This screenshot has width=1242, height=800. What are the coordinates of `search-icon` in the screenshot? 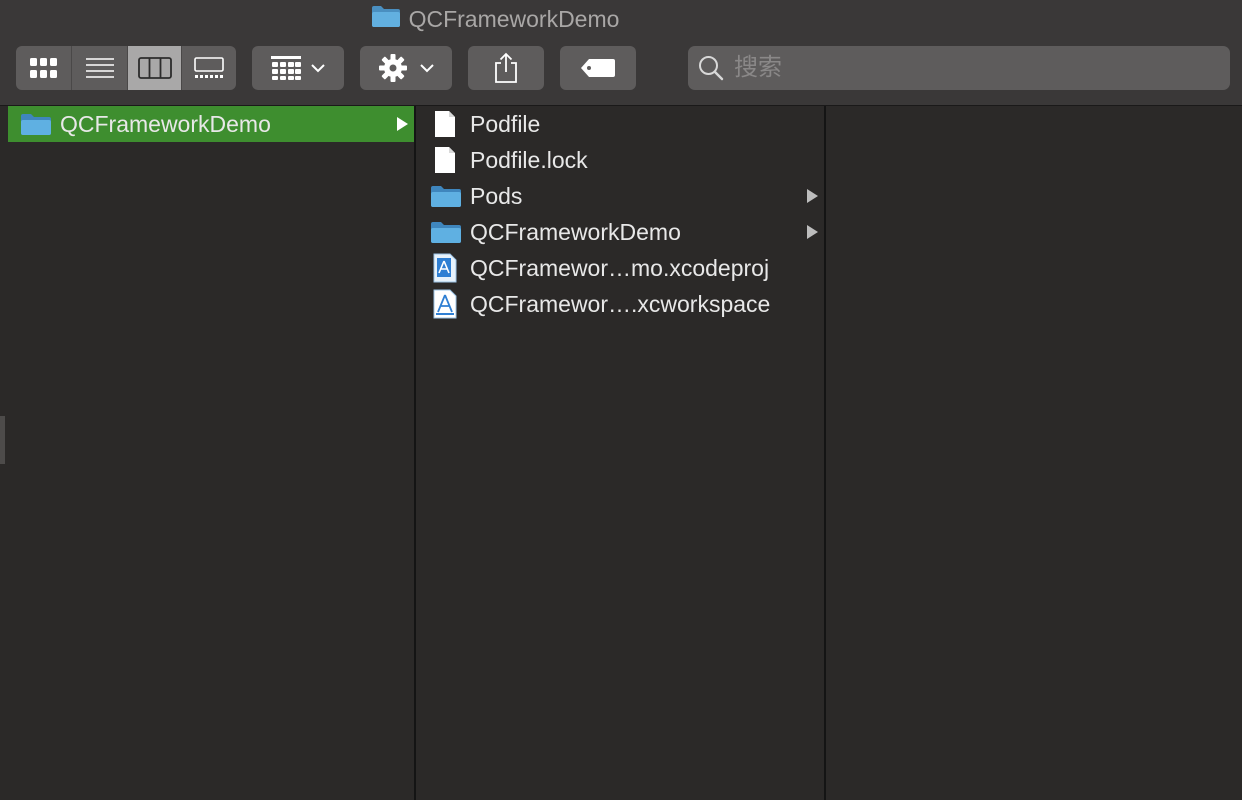 It's located at (711, 68).